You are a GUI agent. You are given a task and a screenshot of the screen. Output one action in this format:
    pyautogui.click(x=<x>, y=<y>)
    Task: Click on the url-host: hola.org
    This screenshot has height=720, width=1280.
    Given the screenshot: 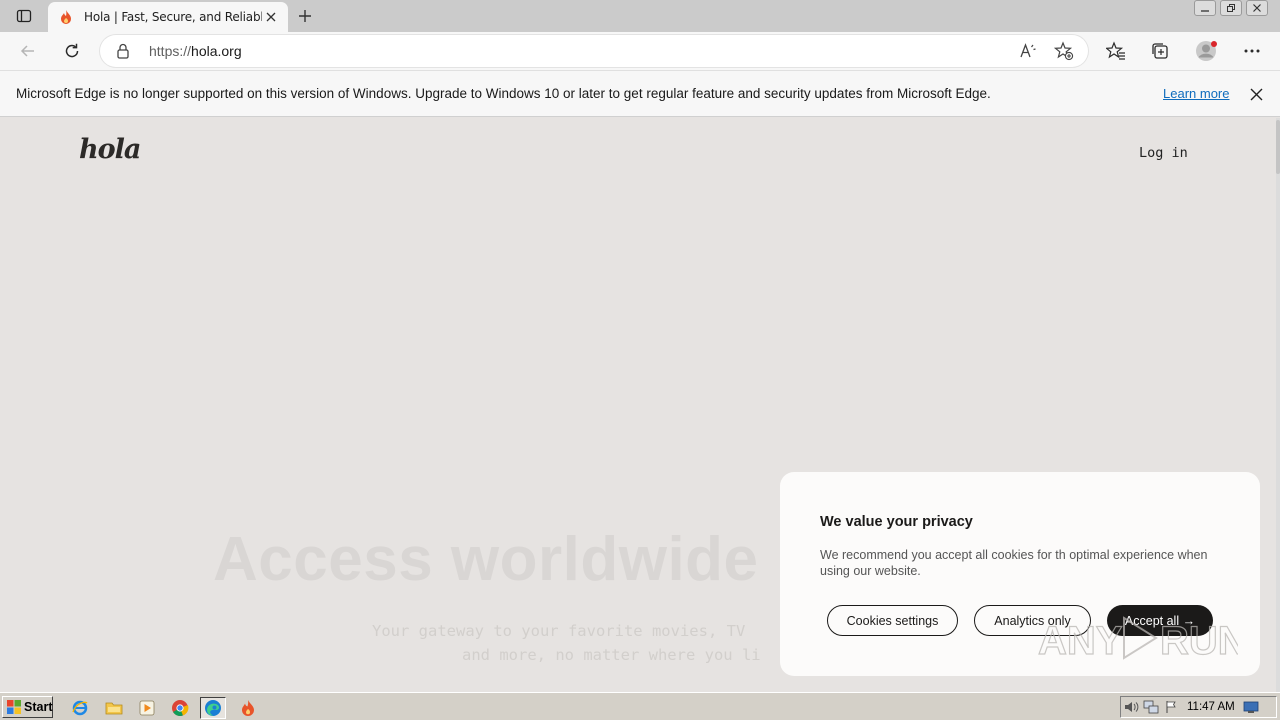 What is the action you would take?
    pyautogui.click(x=216, y=51)
    